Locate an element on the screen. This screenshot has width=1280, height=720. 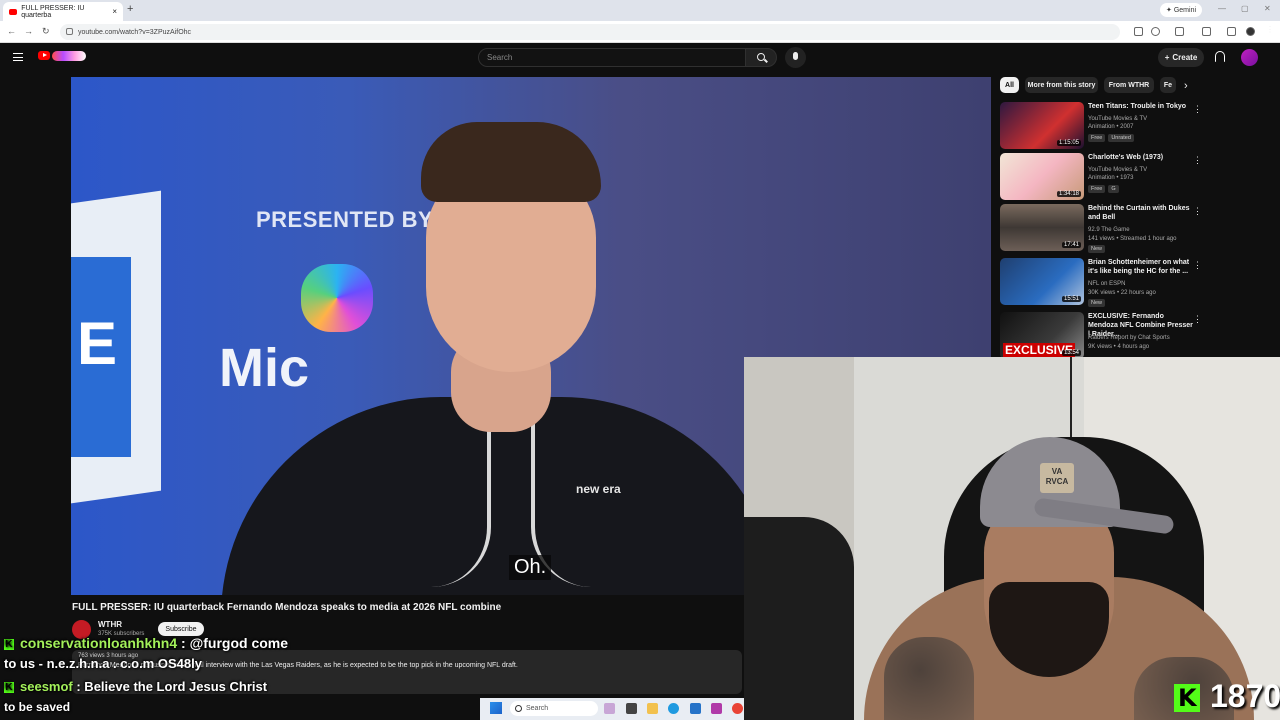
create-button: + Create is located at coordinates (1181, 57).